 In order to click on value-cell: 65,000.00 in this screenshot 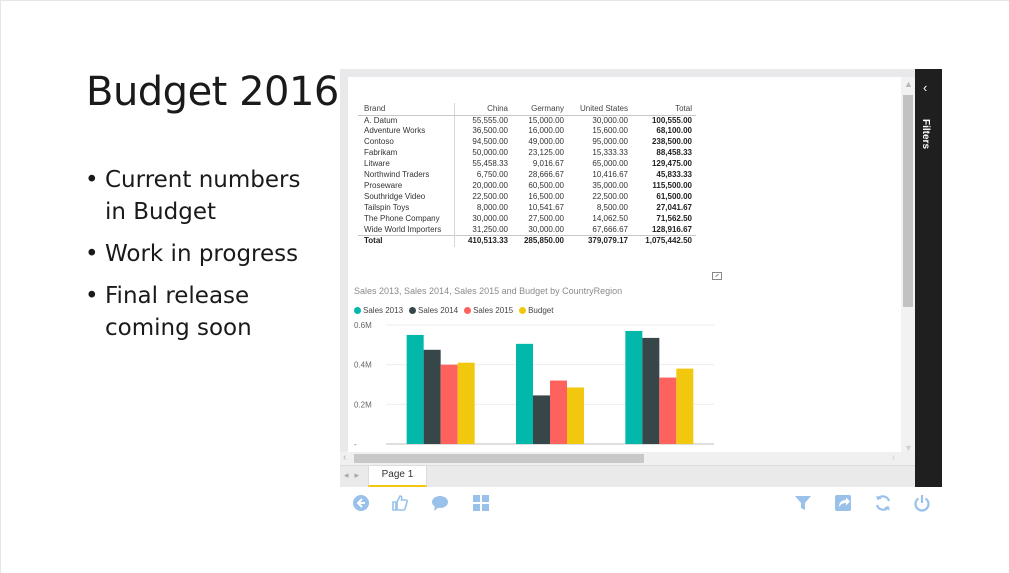, I will do `click(610, 164)`.